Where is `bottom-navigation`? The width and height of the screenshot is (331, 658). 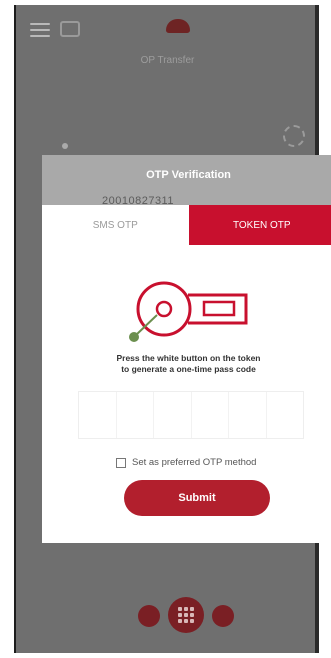
bottom-navigation is located at coordinates (167, 618).